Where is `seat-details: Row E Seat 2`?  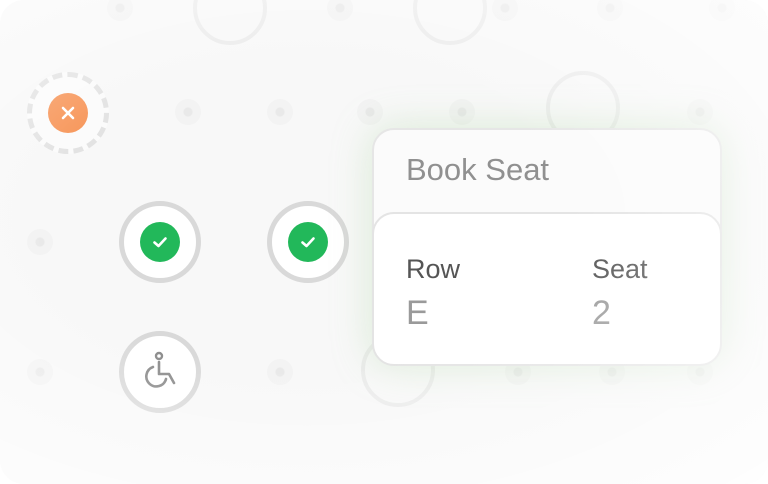 seat-details: Row E Seat 2 is located at coordinates (547, 289).